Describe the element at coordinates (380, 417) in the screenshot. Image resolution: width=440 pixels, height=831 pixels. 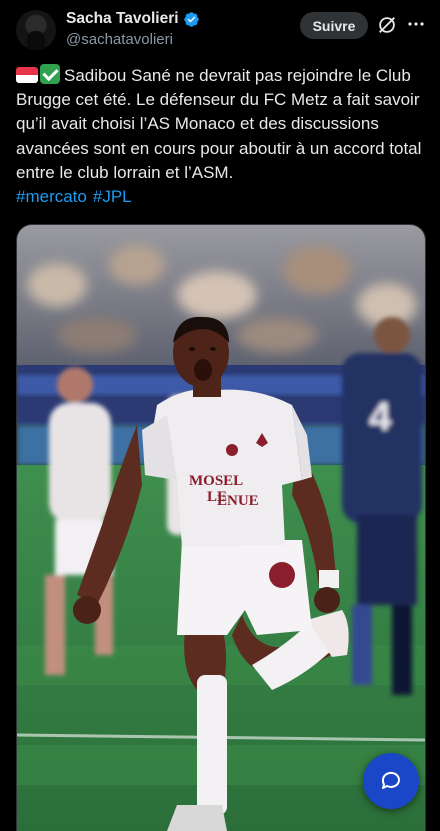
I see `shirt-number: 4` at that location.